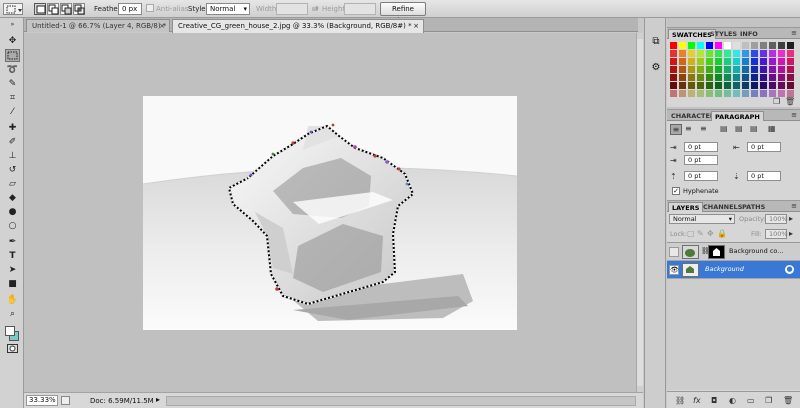 The height and width of the screenshot is (408, 800). I want to click on pen-tool-icon: ✒, so click(12, 241).